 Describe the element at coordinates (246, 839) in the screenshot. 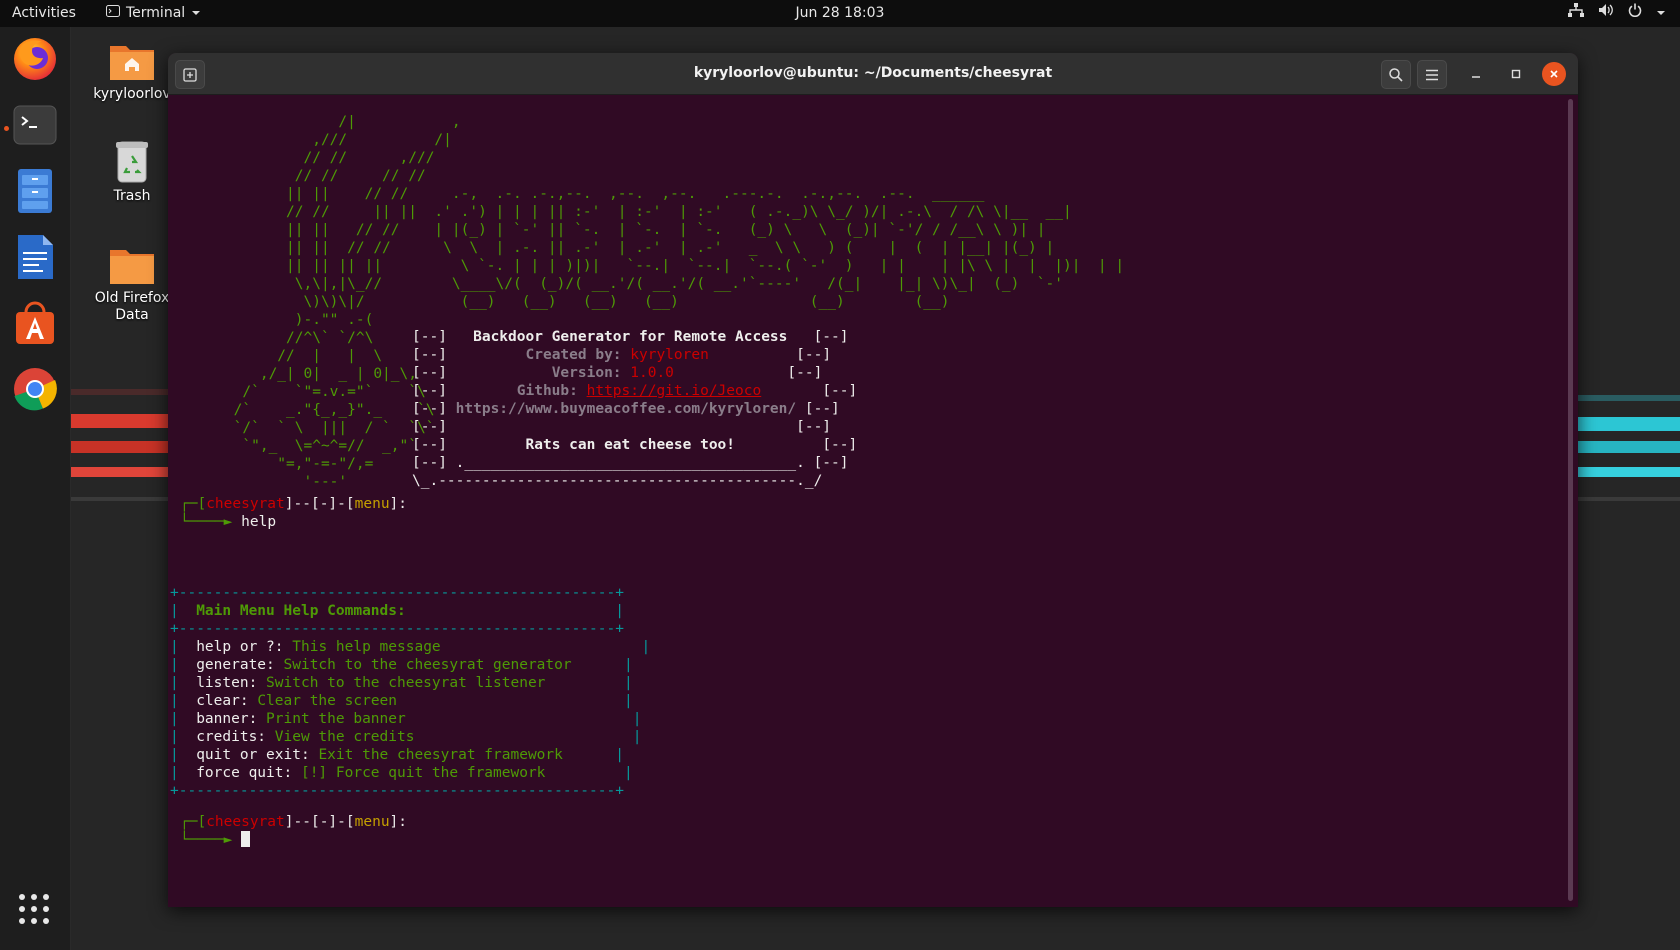

I see `text-cursor` at that location.